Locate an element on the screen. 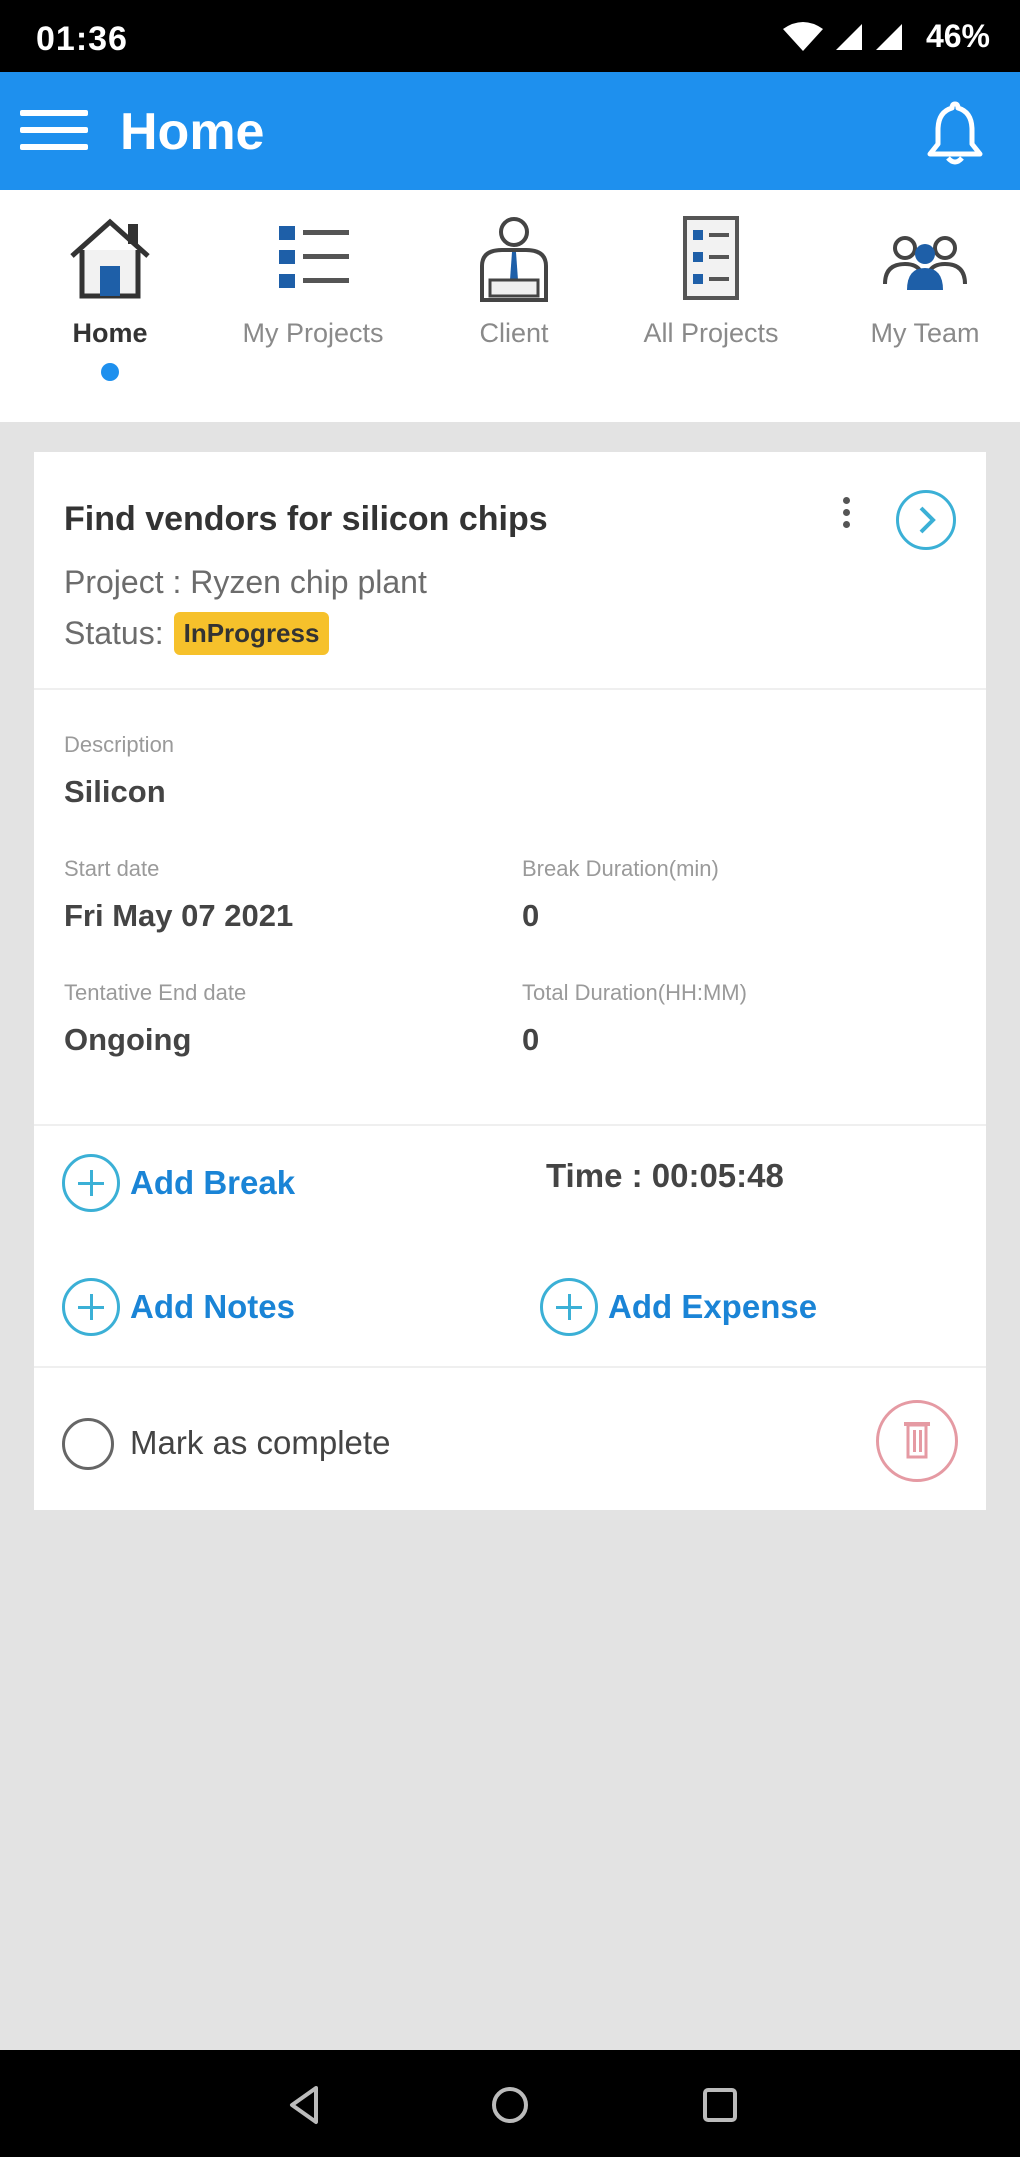 The height and width of the screenshot is (2157, 1020). back-icon is located at coordinates (305, 2105).